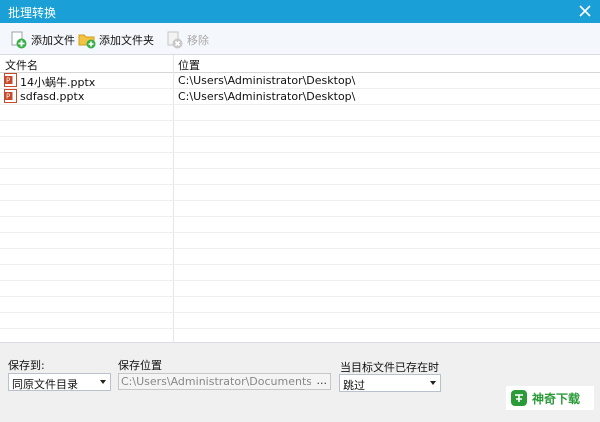 The width and height of the screenshot is (600, 422). I want to click on remove-label: 移除, so click(198, 40).